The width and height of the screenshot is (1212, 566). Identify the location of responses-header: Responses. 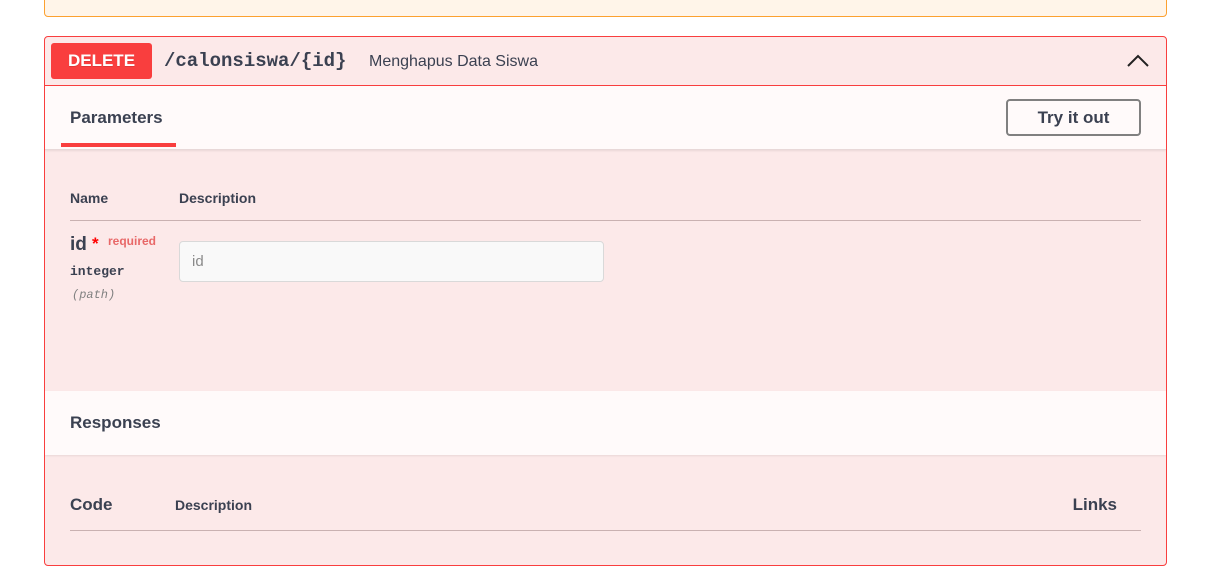
(605, 423).